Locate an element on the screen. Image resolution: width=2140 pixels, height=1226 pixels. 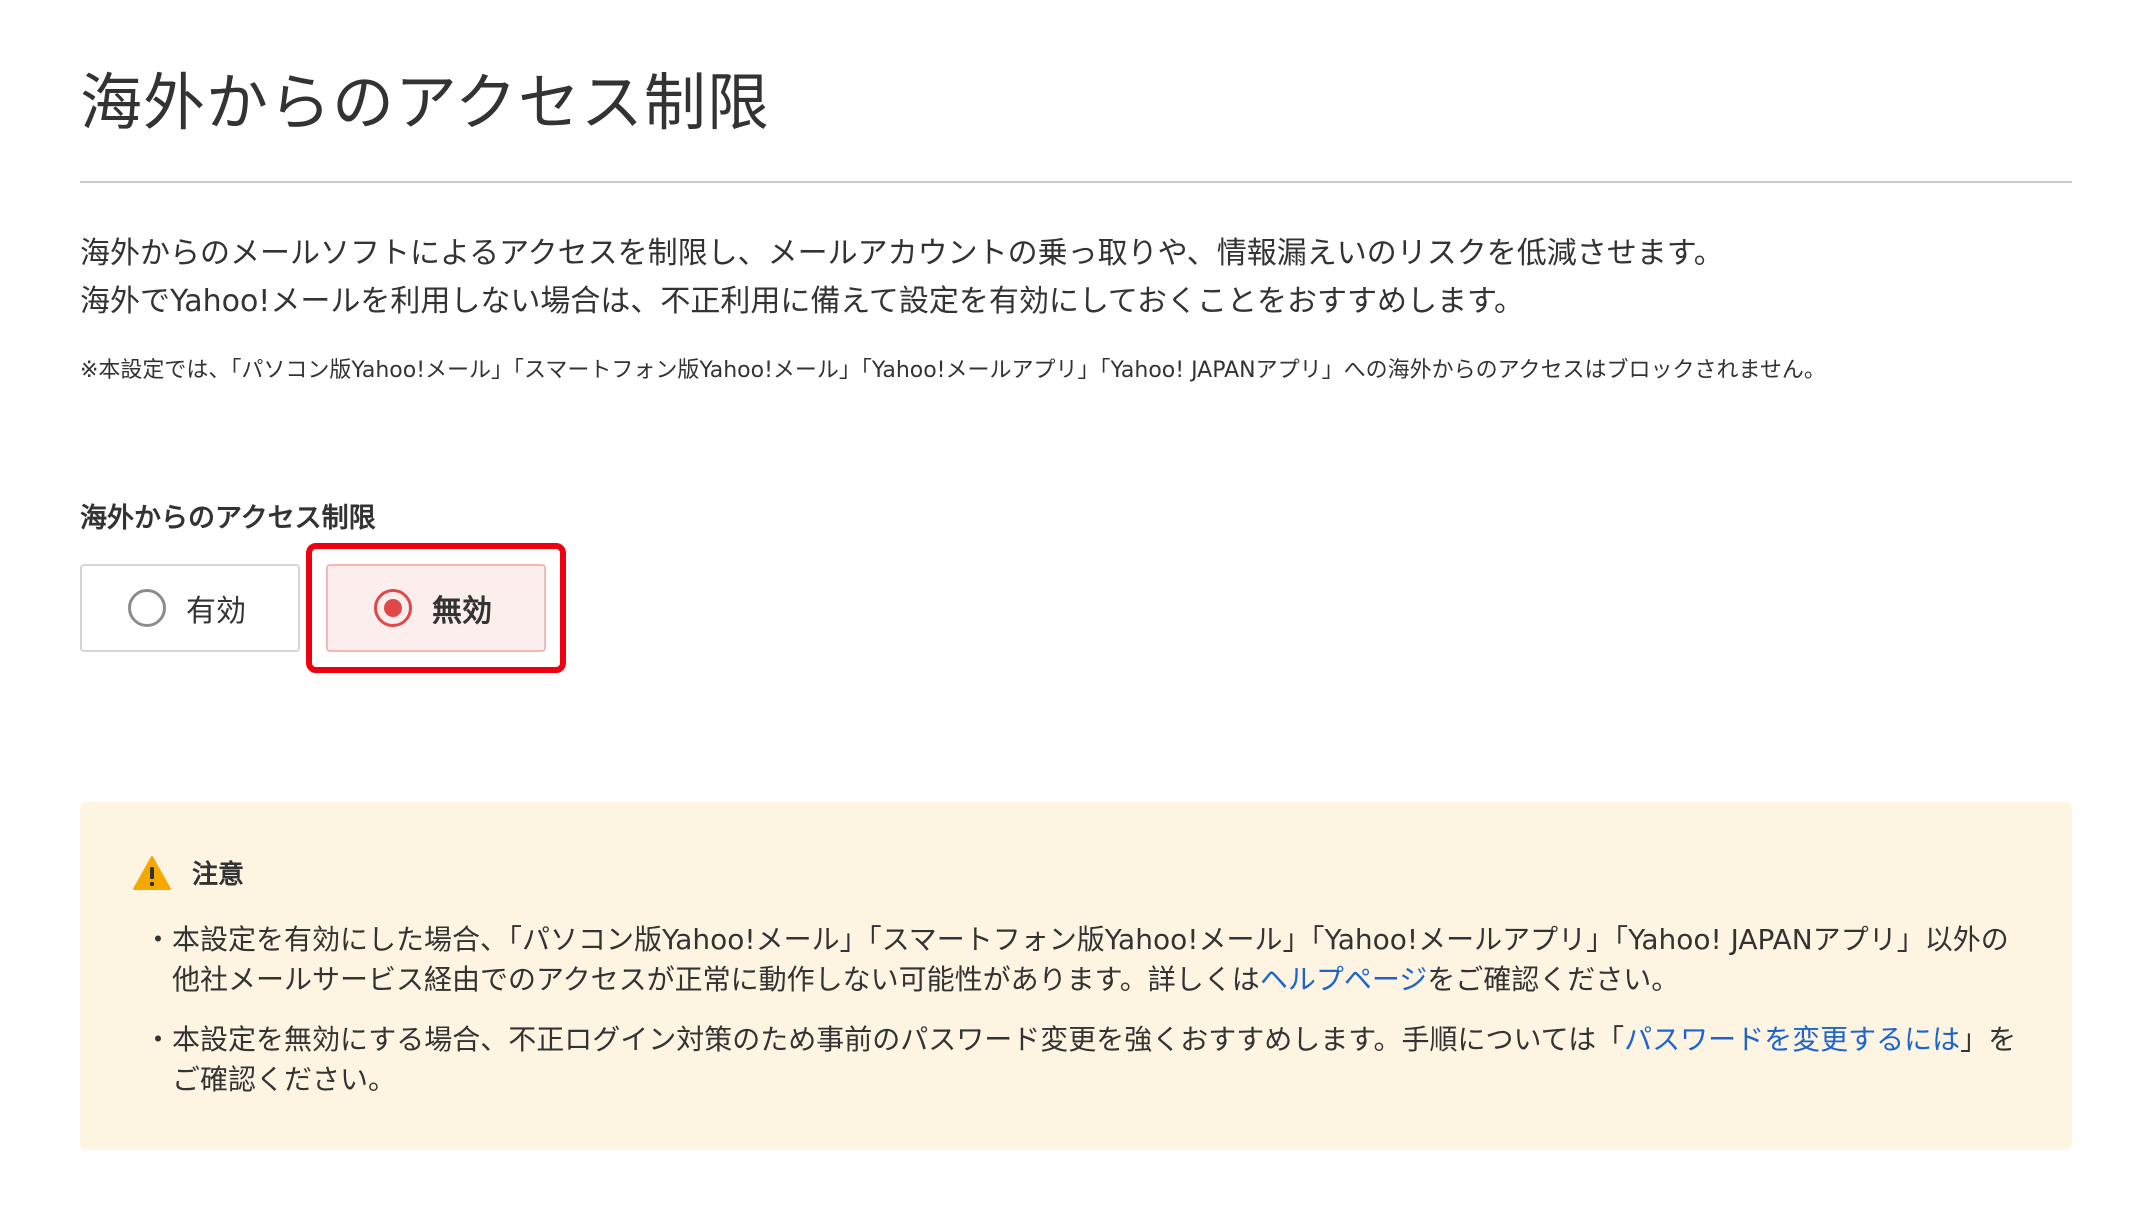
title-divider is located at coordinates (1076, 182).